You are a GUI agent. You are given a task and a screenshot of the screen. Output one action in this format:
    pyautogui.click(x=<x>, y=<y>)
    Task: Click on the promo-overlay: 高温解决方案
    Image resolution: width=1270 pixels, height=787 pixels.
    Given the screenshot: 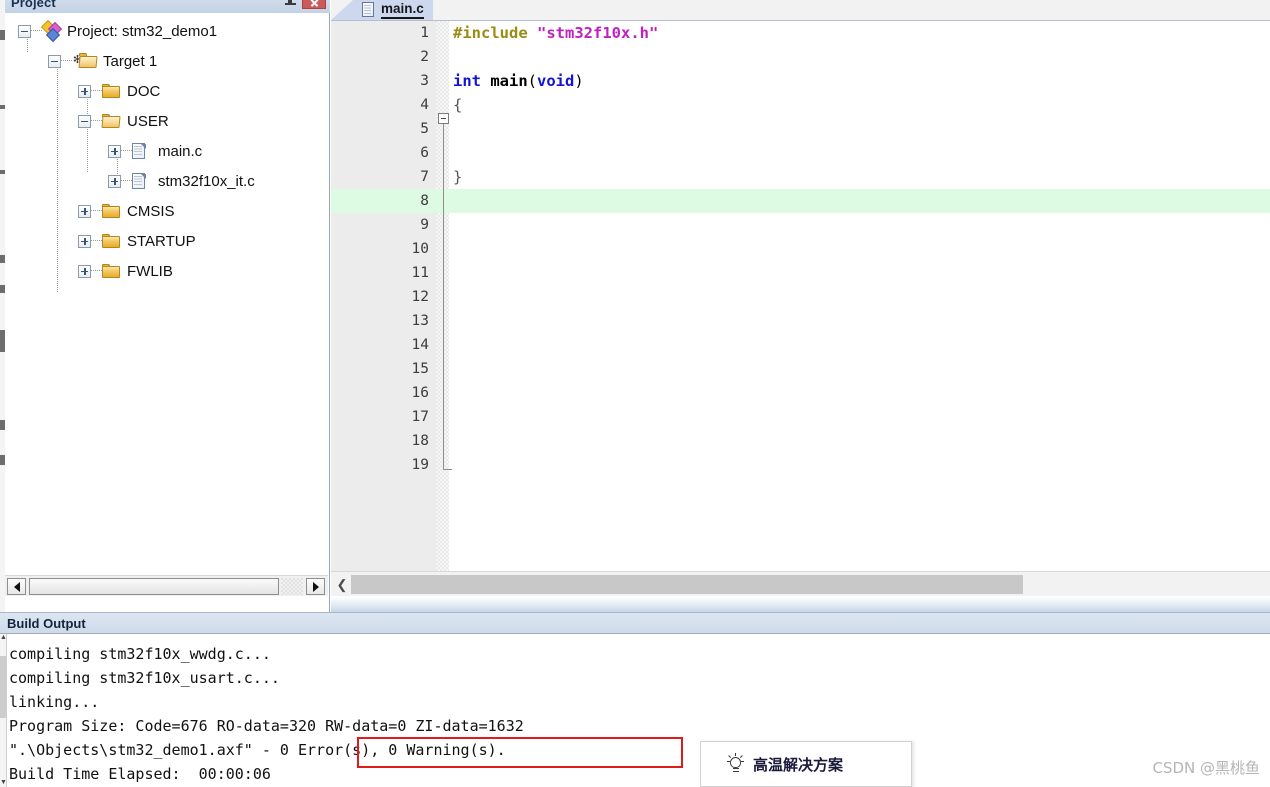 What is the action you would take?
    pyautogui.click(x=806, y=764)
    